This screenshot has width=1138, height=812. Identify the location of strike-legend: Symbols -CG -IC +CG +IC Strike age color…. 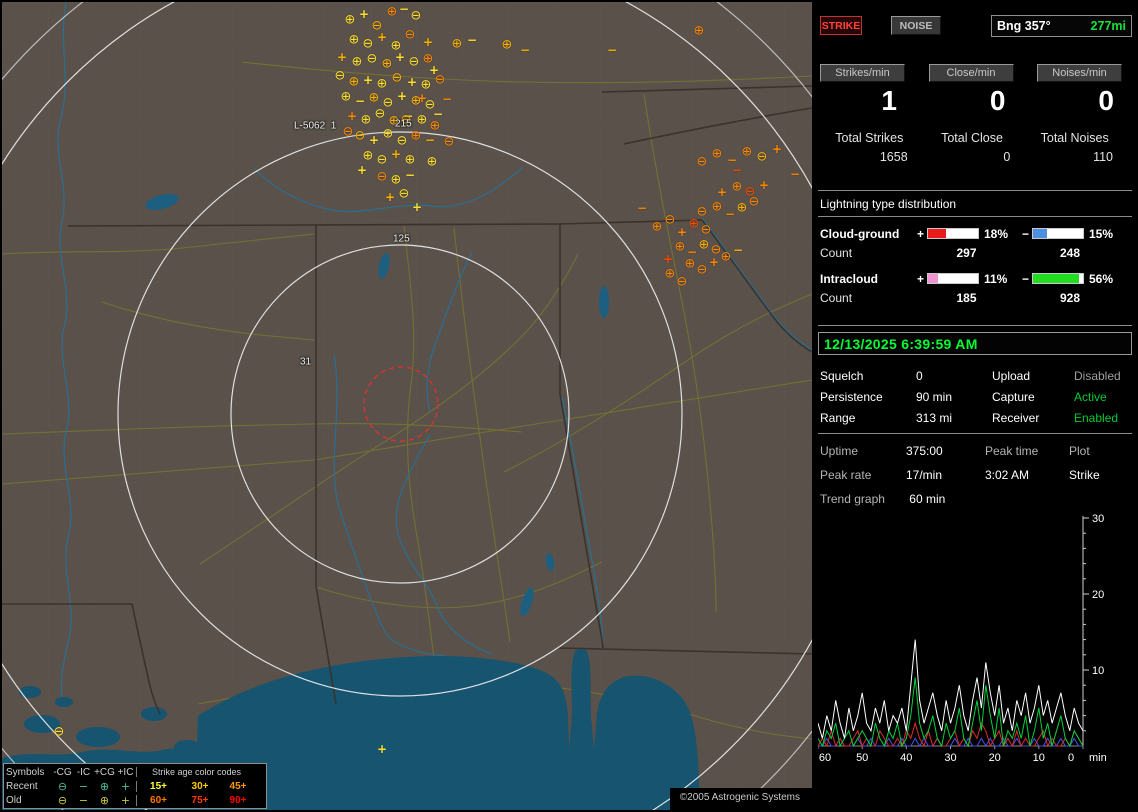
(135, 786).